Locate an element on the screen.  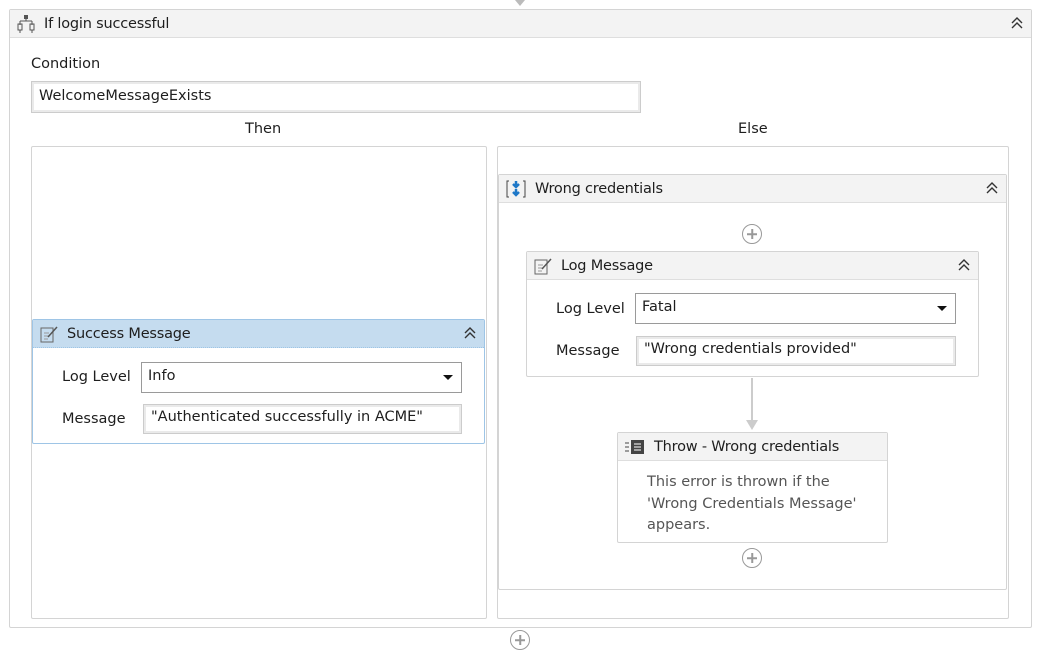
throw-icon is located at coordinates (634, 446).